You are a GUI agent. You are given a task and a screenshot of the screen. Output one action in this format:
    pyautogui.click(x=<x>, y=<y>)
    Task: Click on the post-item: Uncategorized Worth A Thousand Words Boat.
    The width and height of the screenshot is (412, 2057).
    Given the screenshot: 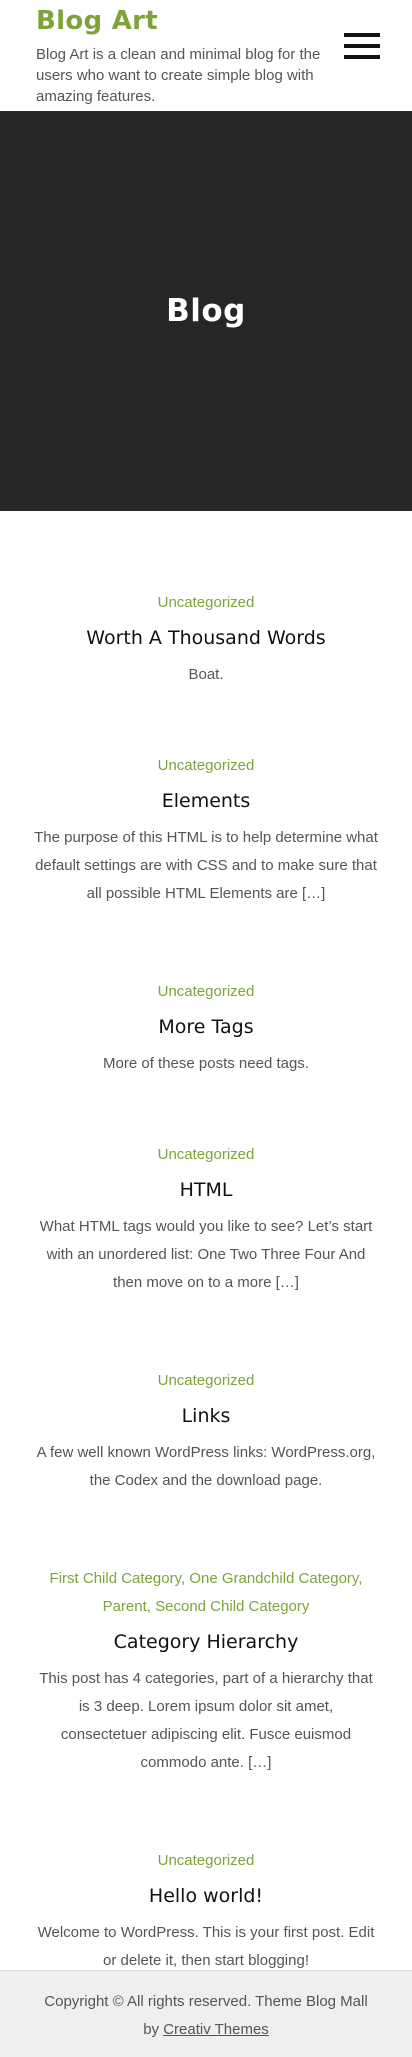 What is the action you would take?
    pyautogui.click(x=206, y=639)
    